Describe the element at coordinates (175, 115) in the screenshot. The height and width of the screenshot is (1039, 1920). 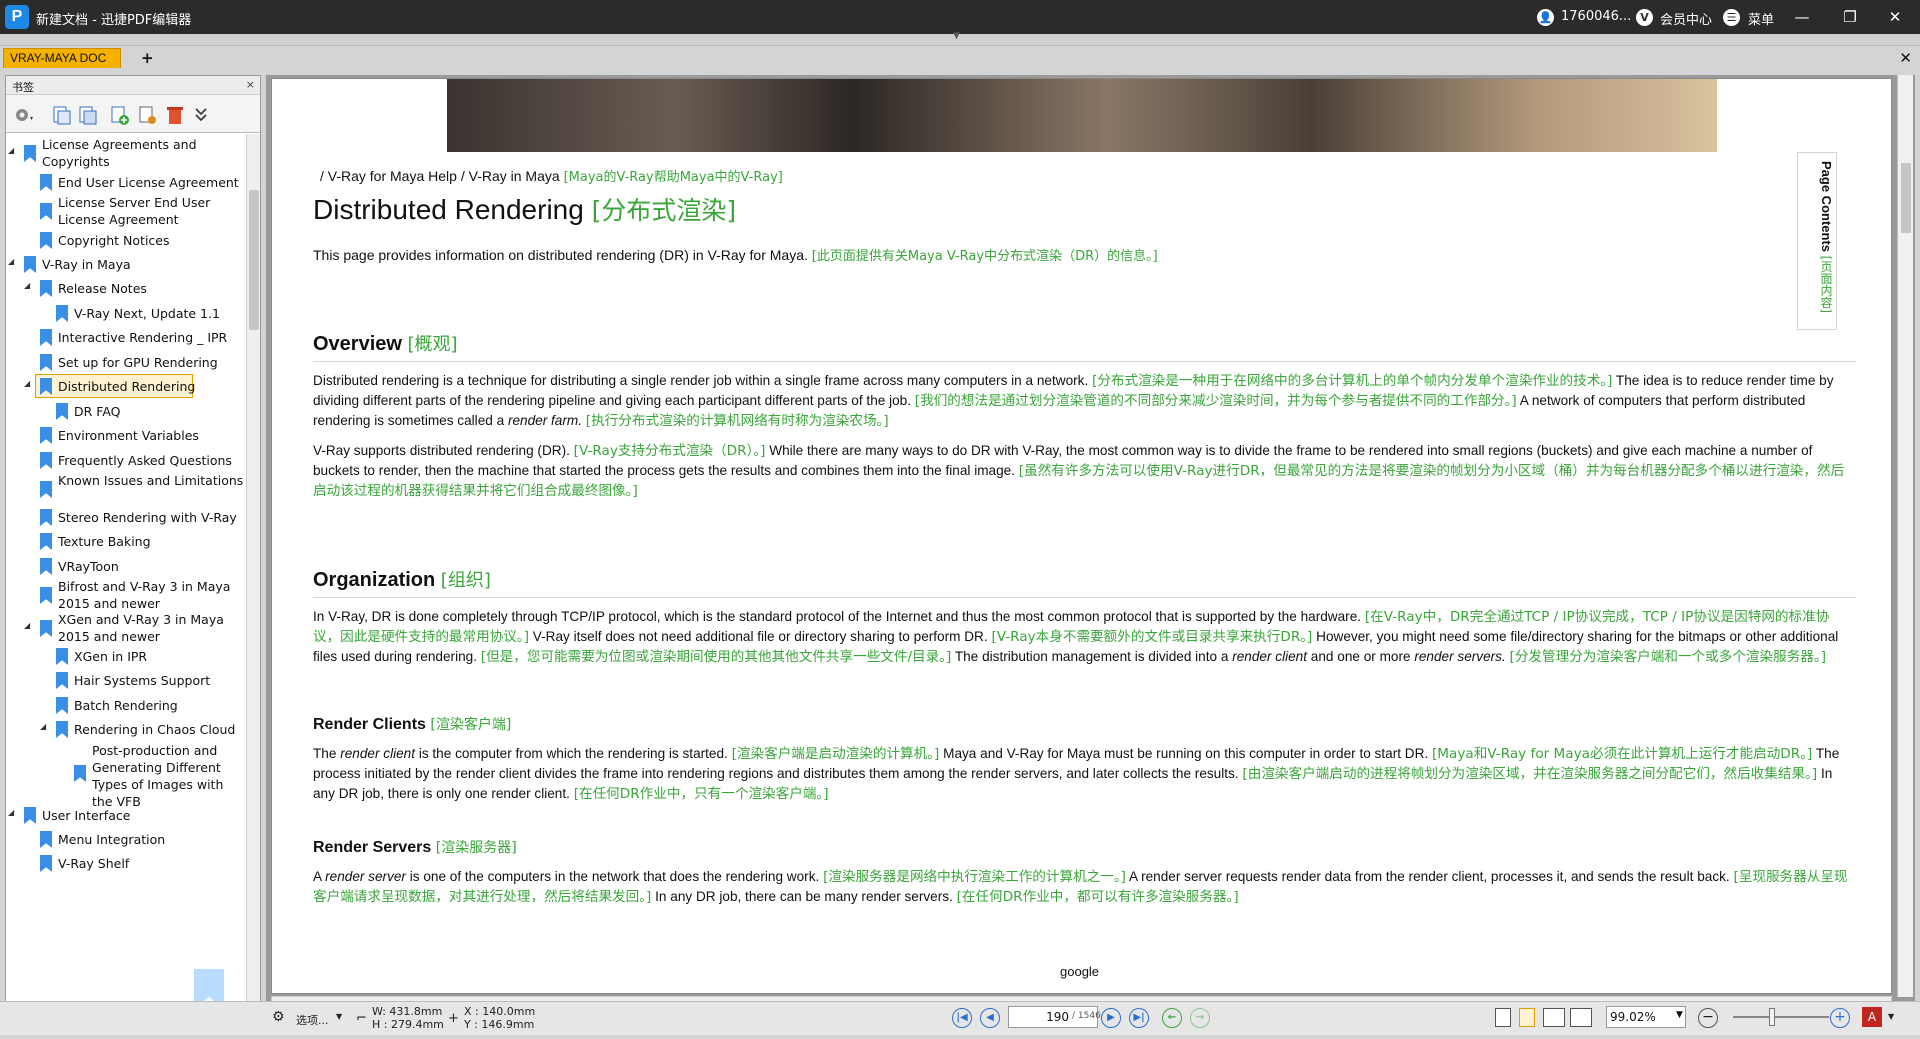
I see `delete-bookmark-icon` at that location.